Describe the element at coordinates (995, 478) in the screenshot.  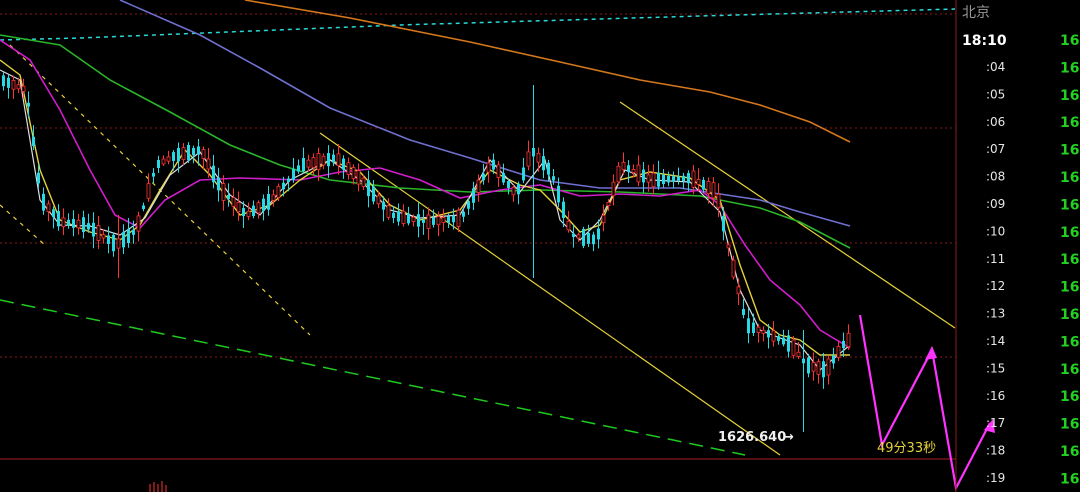
I see `time-tick-label: :19` at that location.